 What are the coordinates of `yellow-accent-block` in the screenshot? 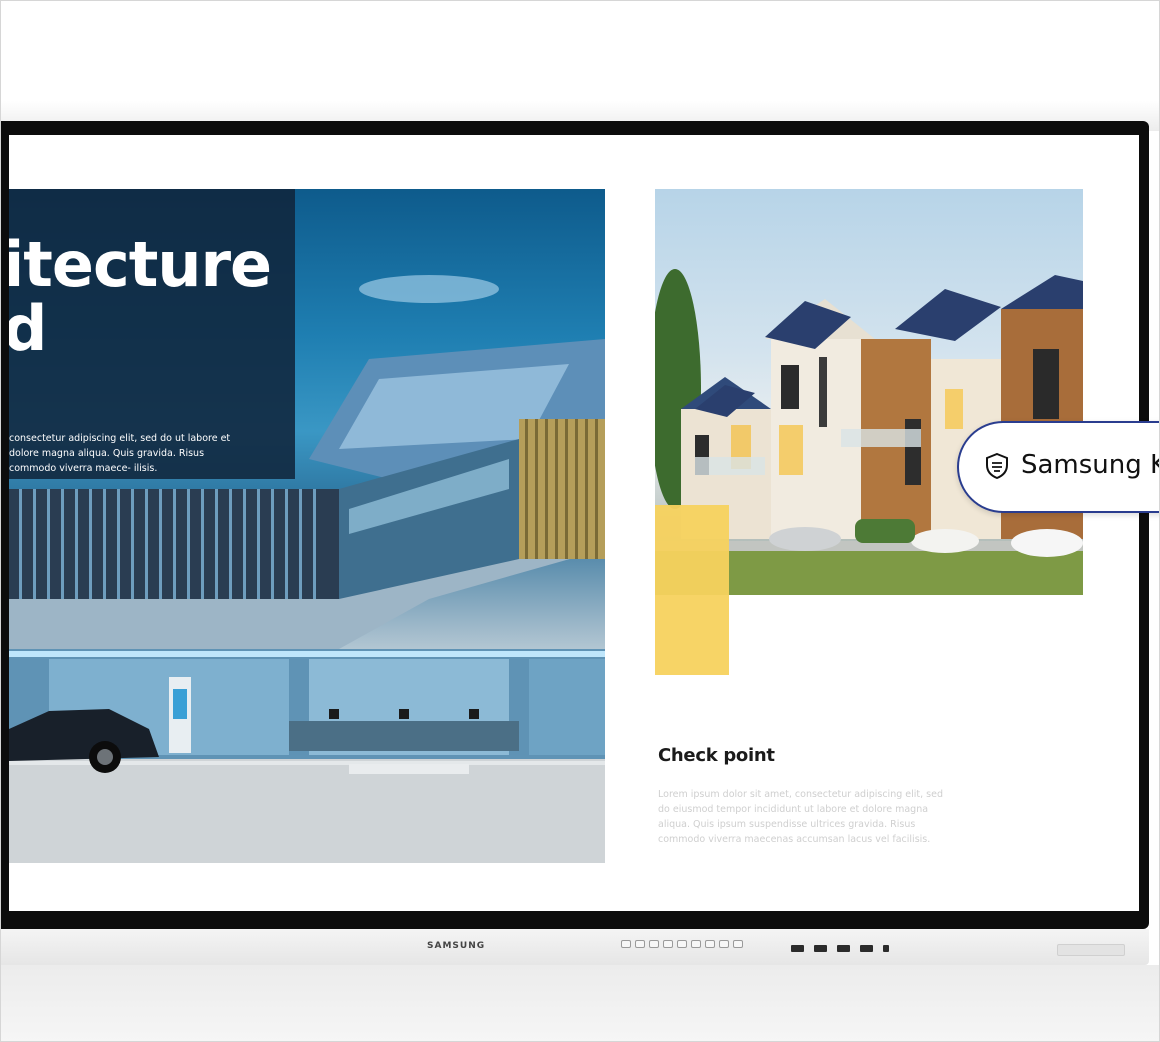 It's located at (692, 590).